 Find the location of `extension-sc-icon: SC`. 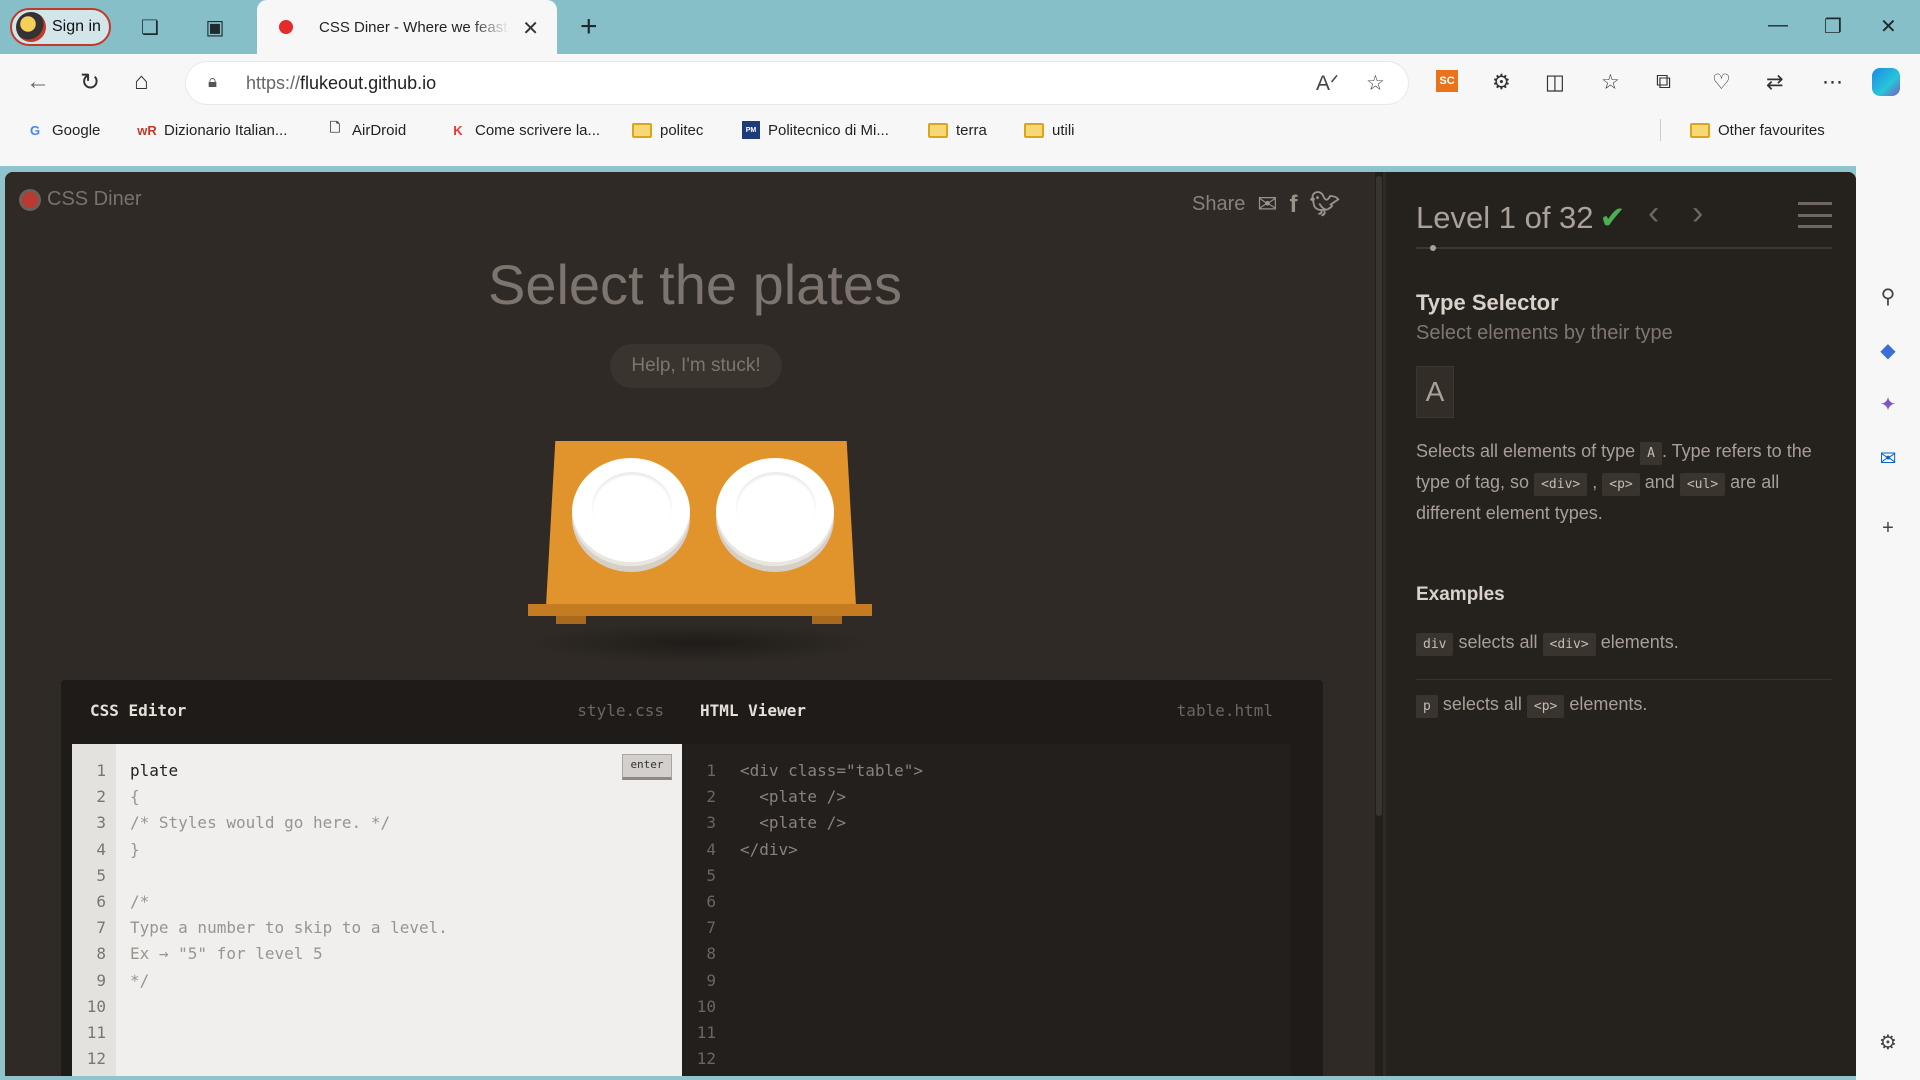

extension-sc-icon: SC is located at coordinates (1447, 81).